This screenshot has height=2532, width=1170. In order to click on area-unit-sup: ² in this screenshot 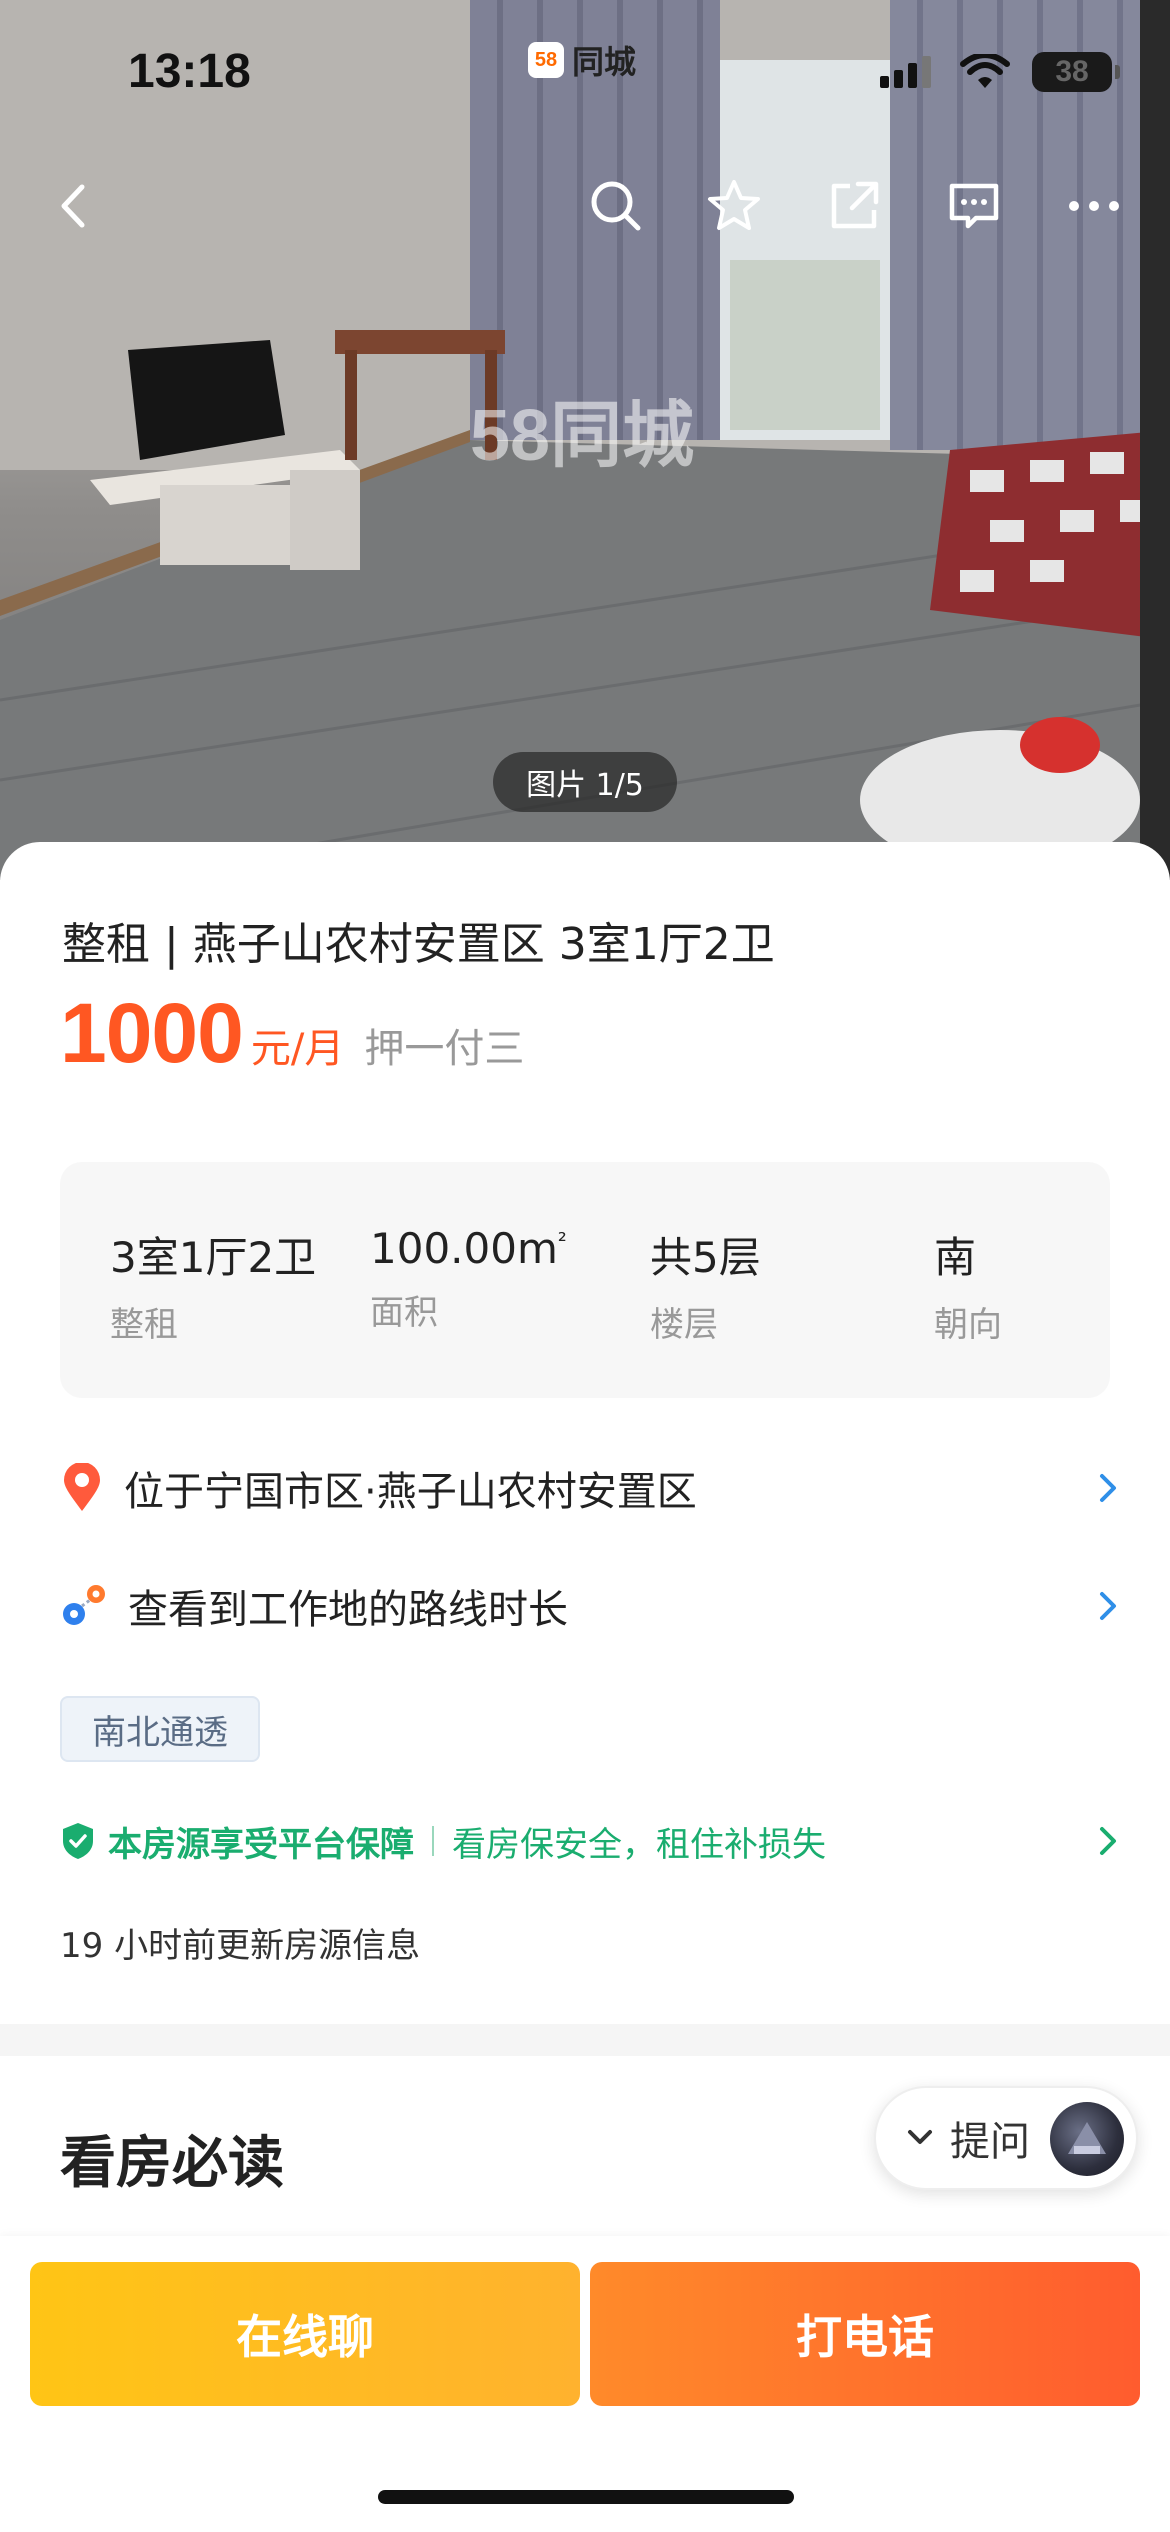, I will do `click(562, 1241)`.